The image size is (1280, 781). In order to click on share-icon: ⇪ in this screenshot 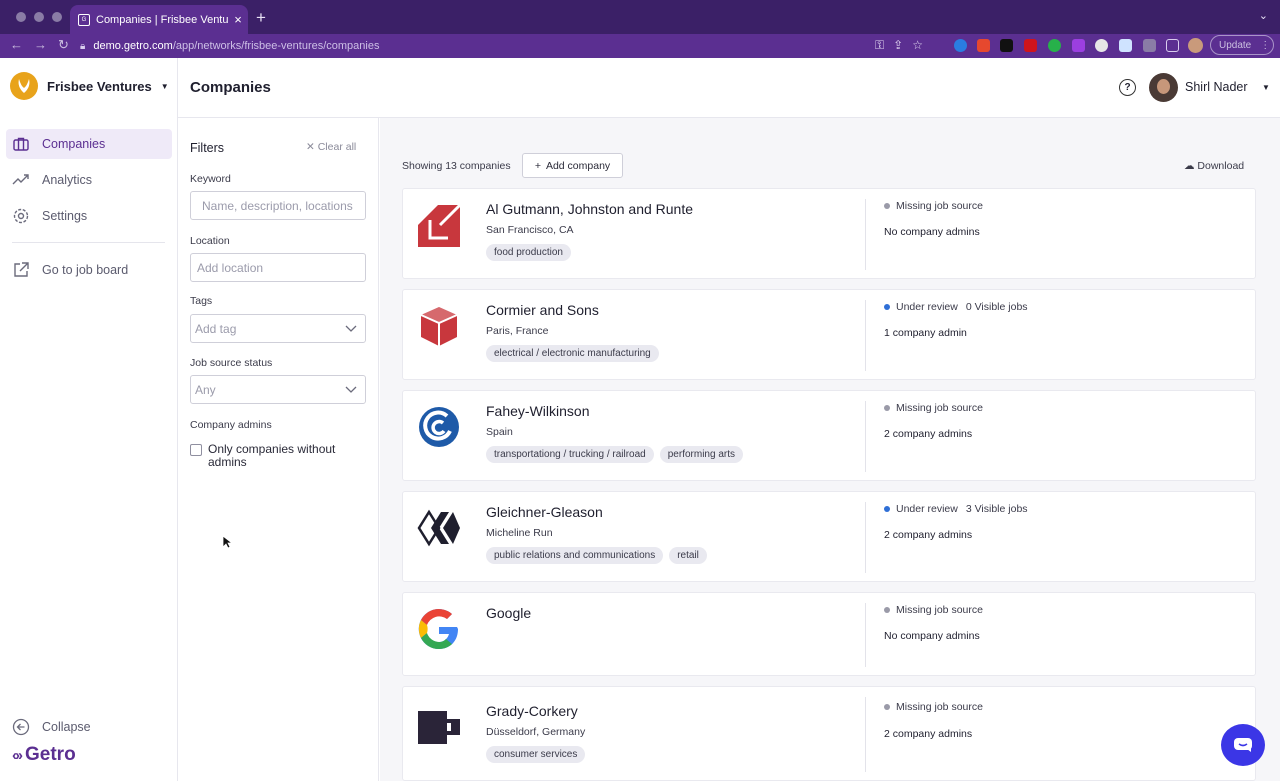, I will do `click(898, 45)`.